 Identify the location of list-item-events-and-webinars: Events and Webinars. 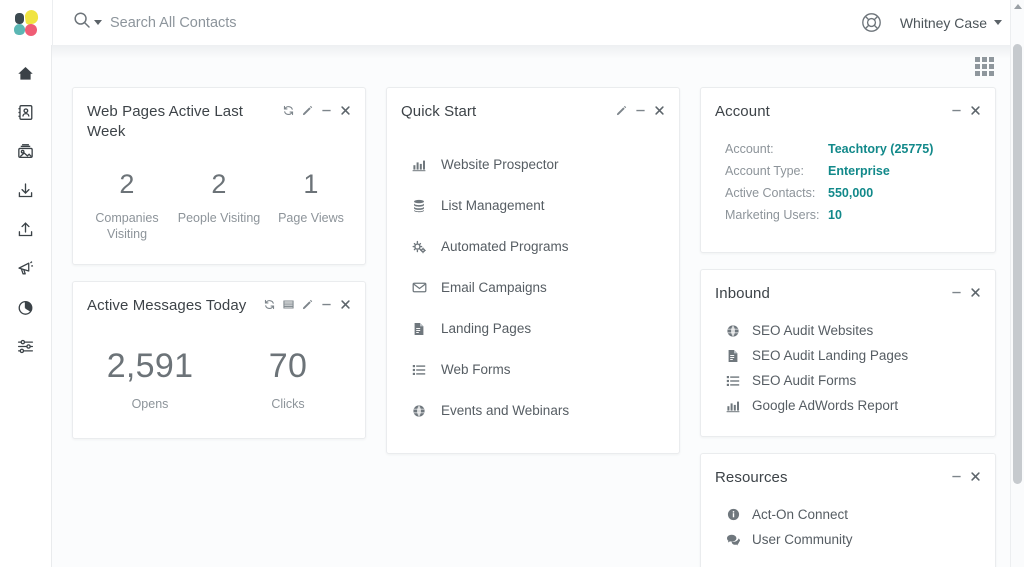
(533, 410).